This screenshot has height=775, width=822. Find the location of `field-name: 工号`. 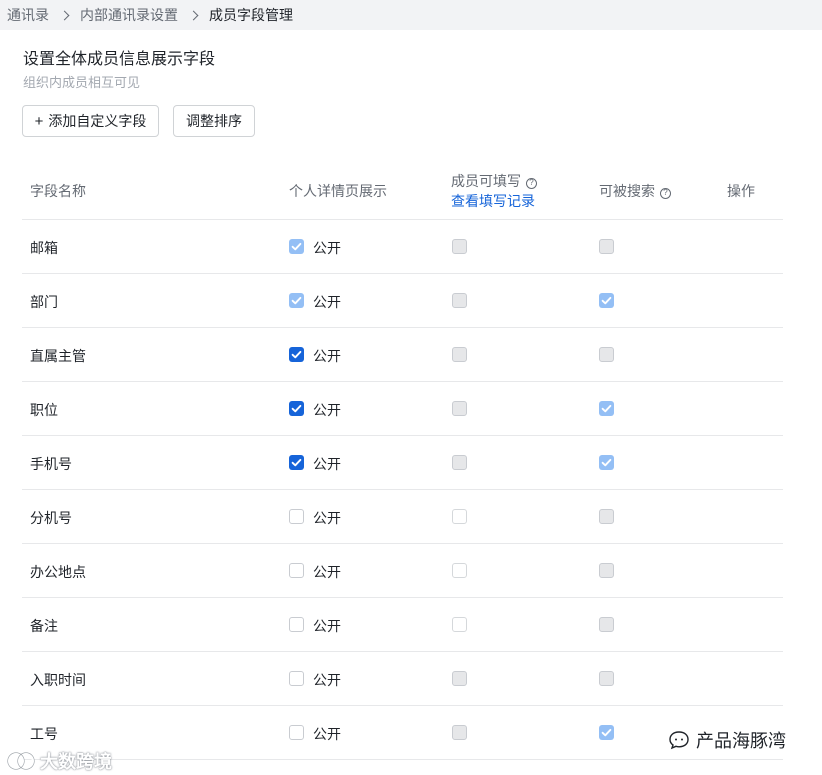

field-name: 工号 is located at coordinates (44, 734).